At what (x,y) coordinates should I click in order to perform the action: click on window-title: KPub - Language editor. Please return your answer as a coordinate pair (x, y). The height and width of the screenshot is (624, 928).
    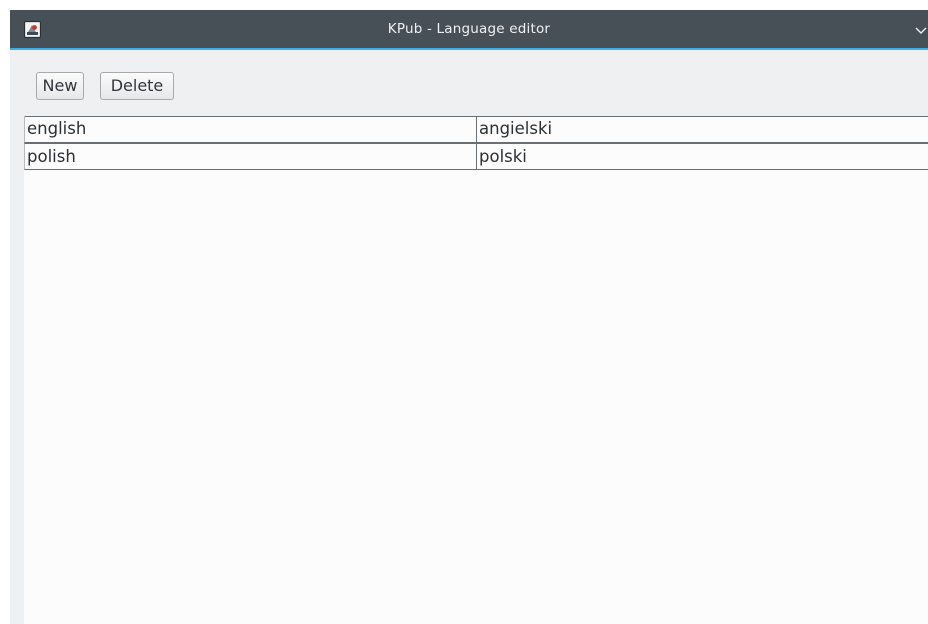
    Looking at the image, I should click on (469, 29).